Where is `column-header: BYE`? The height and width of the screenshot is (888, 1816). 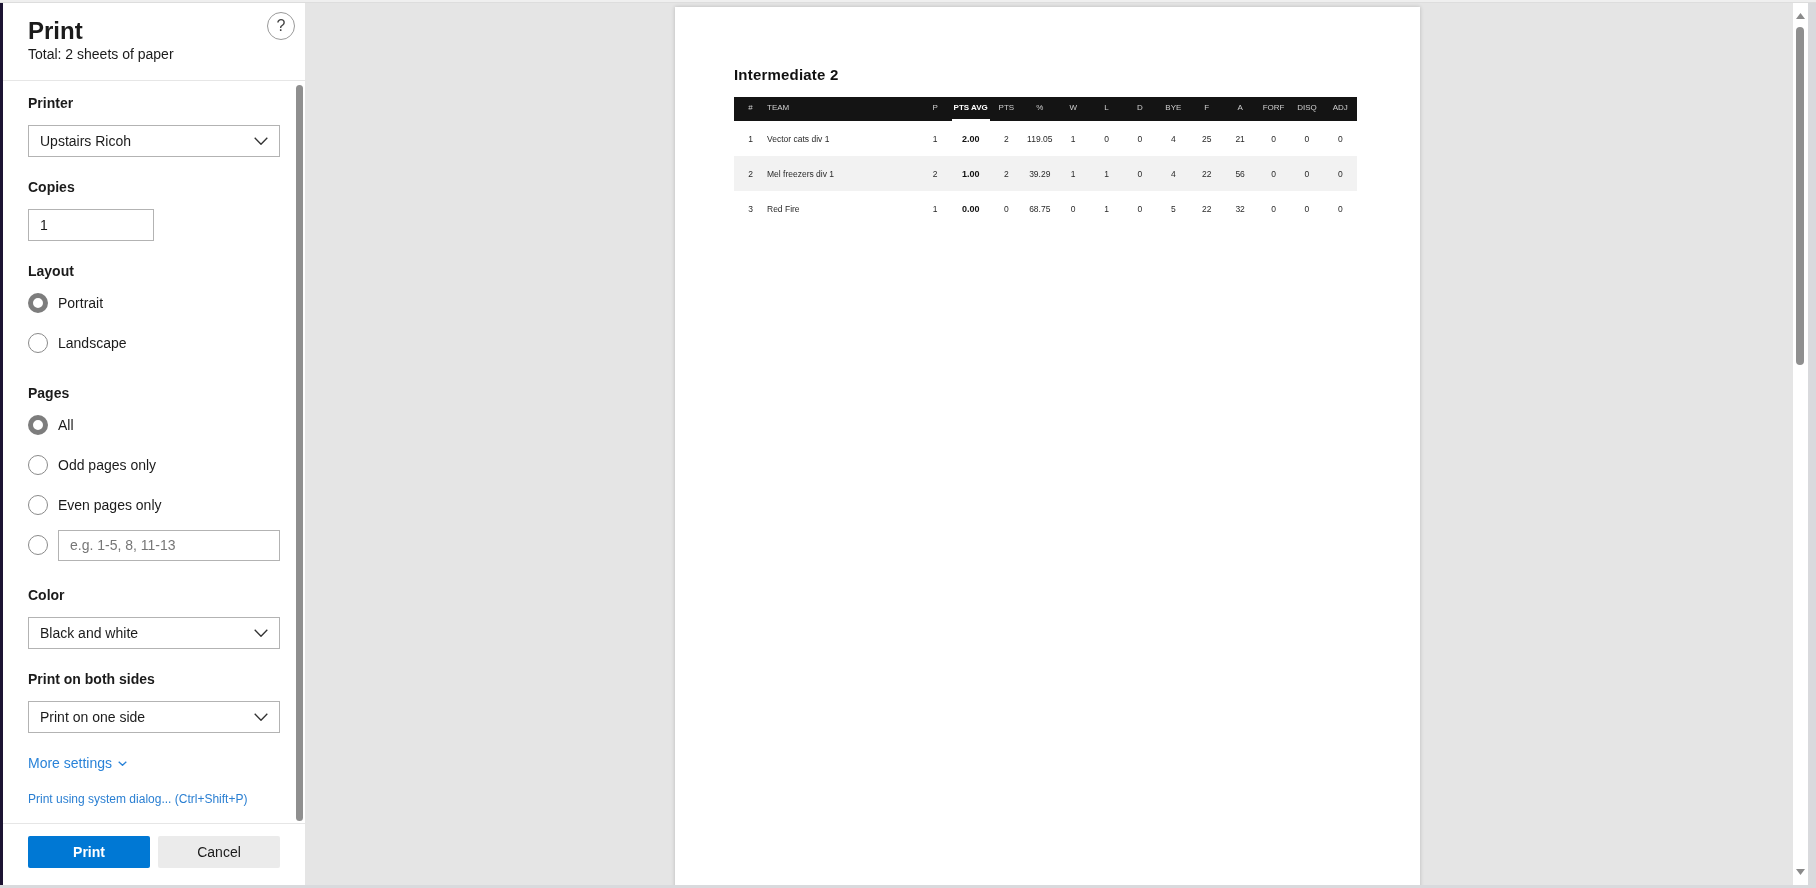
column-header: BYE is located at coordinates (1173, 109).